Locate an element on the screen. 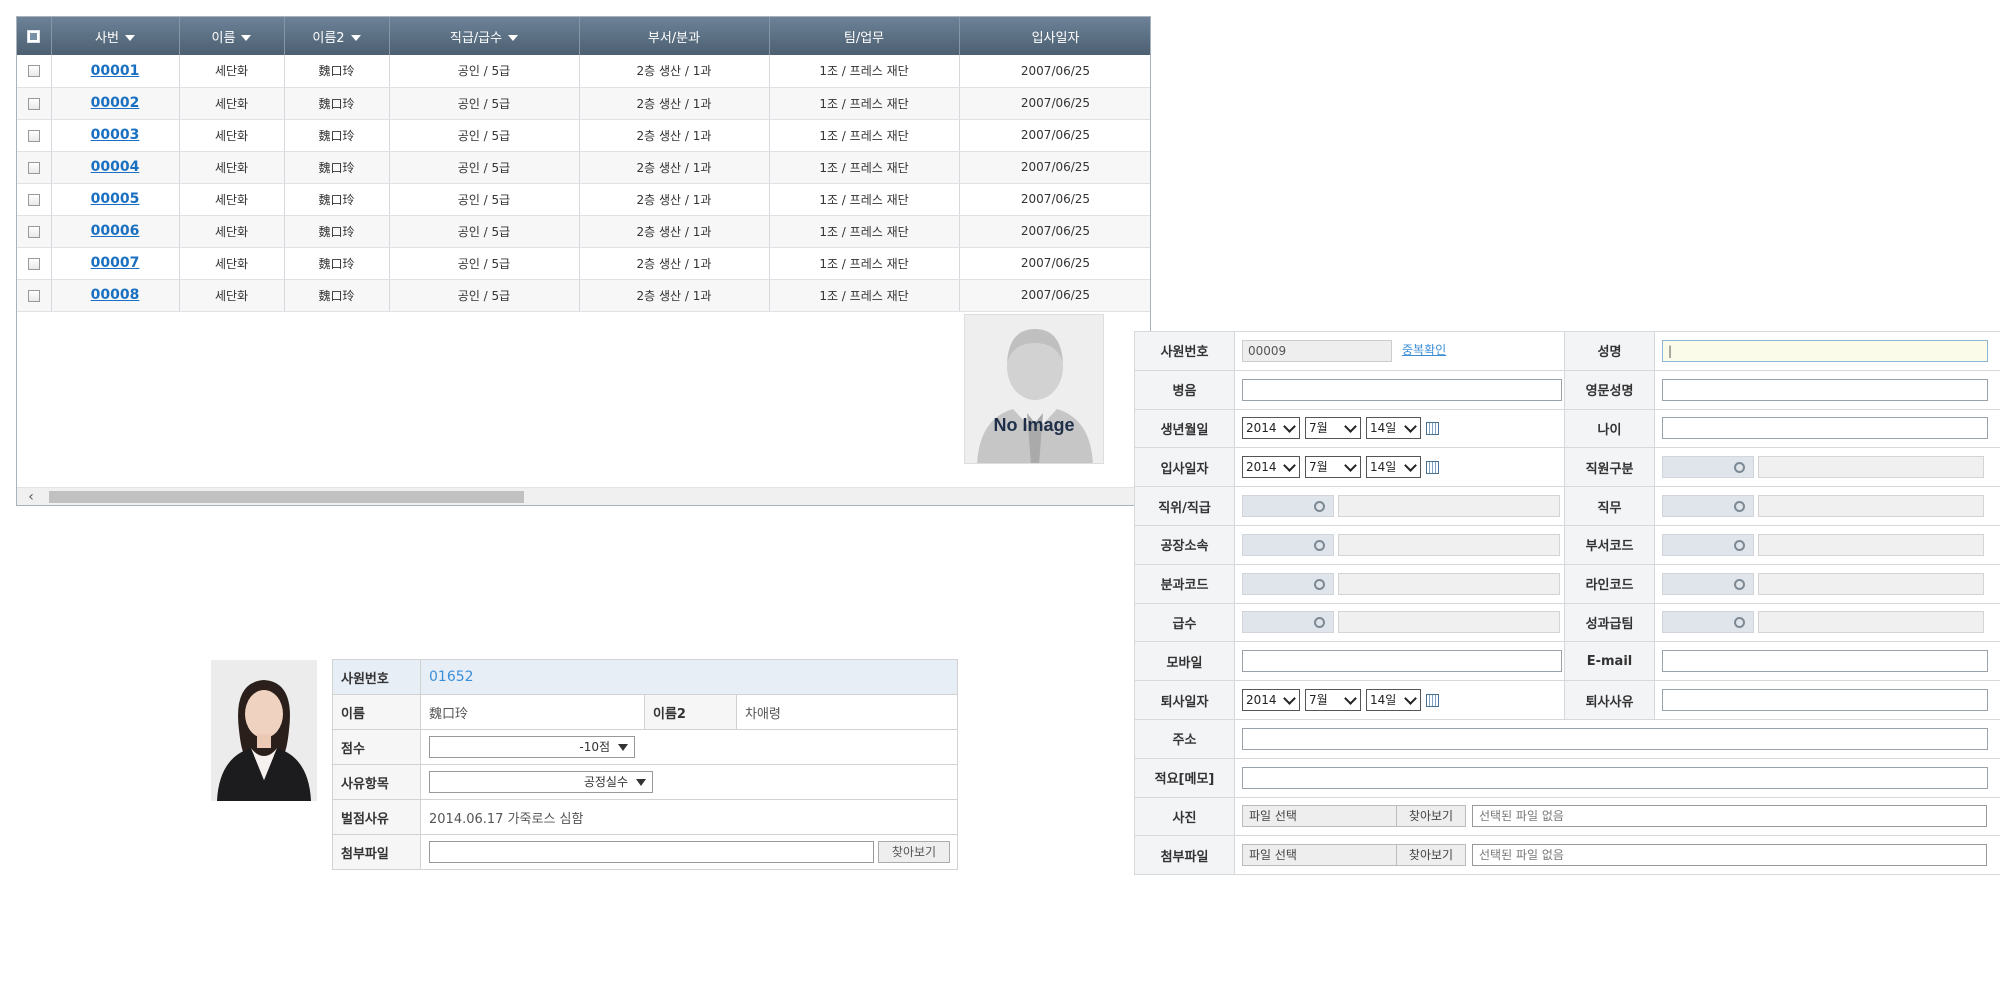 This screenshot has height=1000, width=2000. hire-month-select: 7월 is located at coordinates (1333, 467).